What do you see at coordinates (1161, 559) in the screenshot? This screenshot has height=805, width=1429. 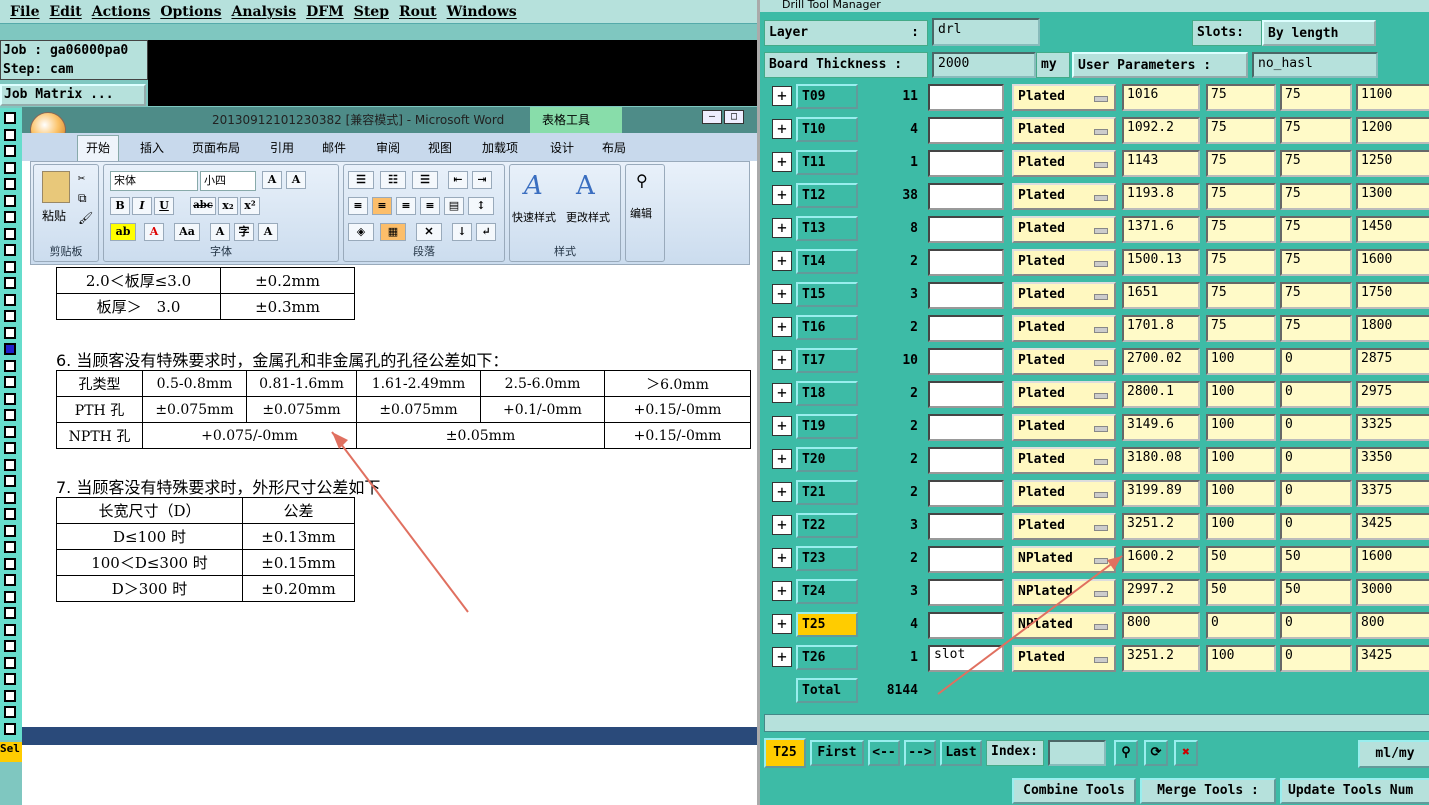 I see `finish-size-field: 1600.2` at bounding box center [1161, 559].